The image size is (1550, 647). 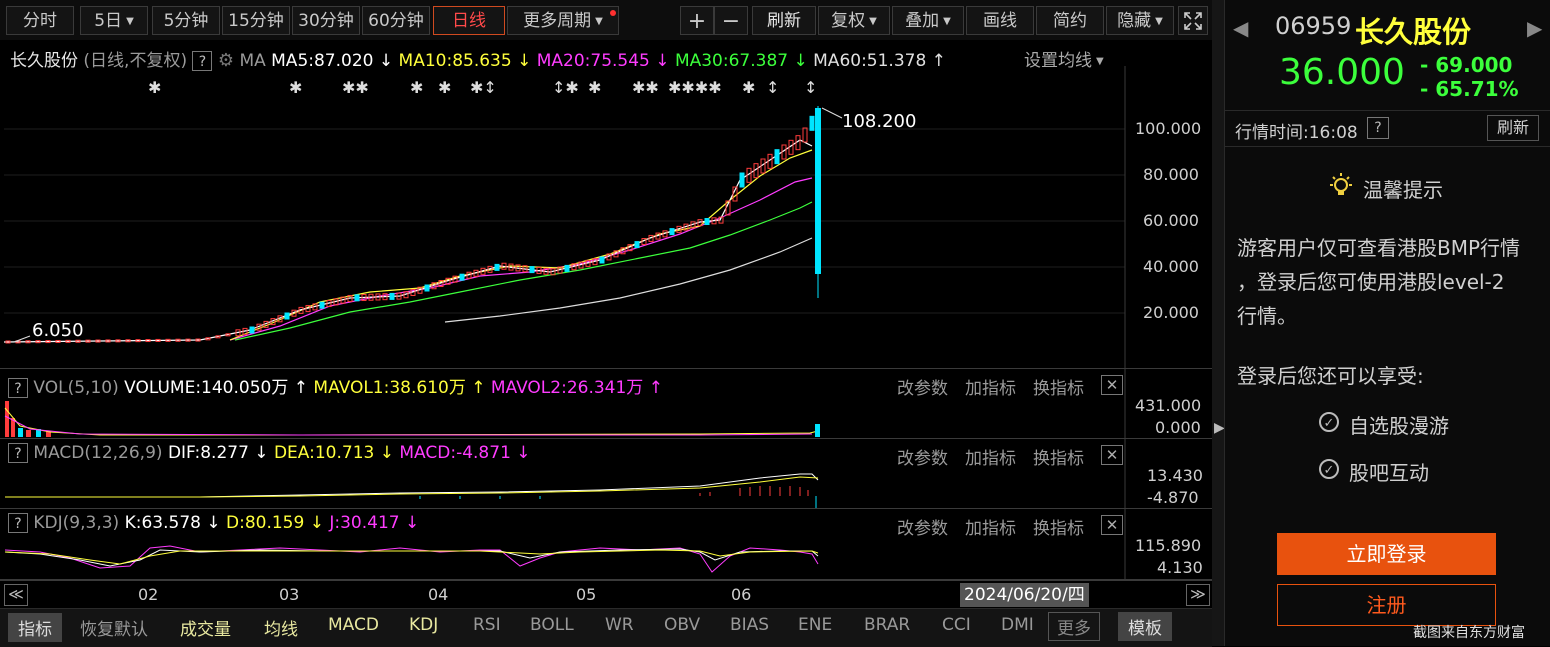 What do you see at coordinates (563, 20) in the screenshot?
I see `more-periods-dropdown: 更多周期 ▼` at bounding box center [563, 20].